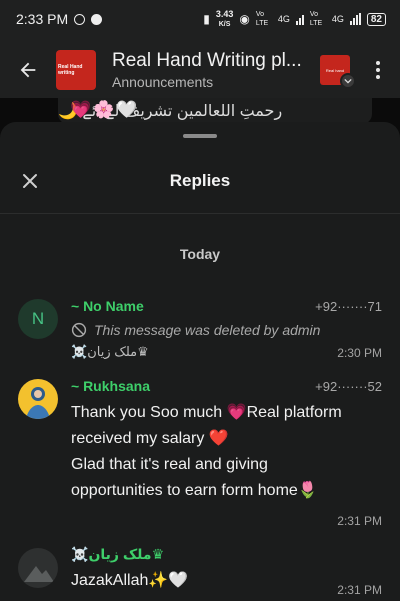 Image resolution: width=400 pixels, height=601 pixels. What do you see at coordinates (107, 306) in the screenshot?
I see `reply-author: ~ No Name` at bounding box center [107, 306].